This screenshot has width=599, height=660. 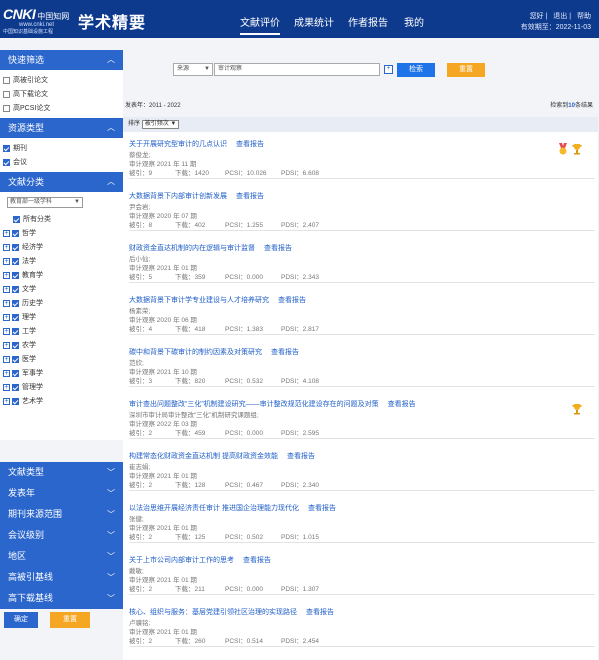 I want to click on filter-section-header: 期刊来源范围 ﹀, so click(x=61, y=514).